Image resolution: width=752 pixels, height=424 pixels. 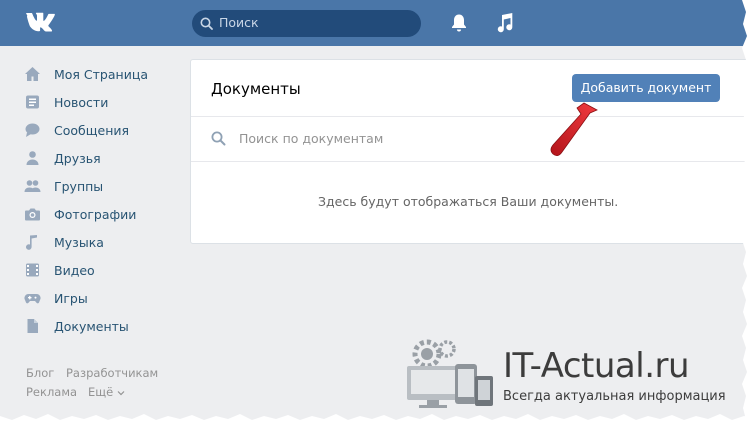 I want to click on bell-icon, so click(x=459, y=23).